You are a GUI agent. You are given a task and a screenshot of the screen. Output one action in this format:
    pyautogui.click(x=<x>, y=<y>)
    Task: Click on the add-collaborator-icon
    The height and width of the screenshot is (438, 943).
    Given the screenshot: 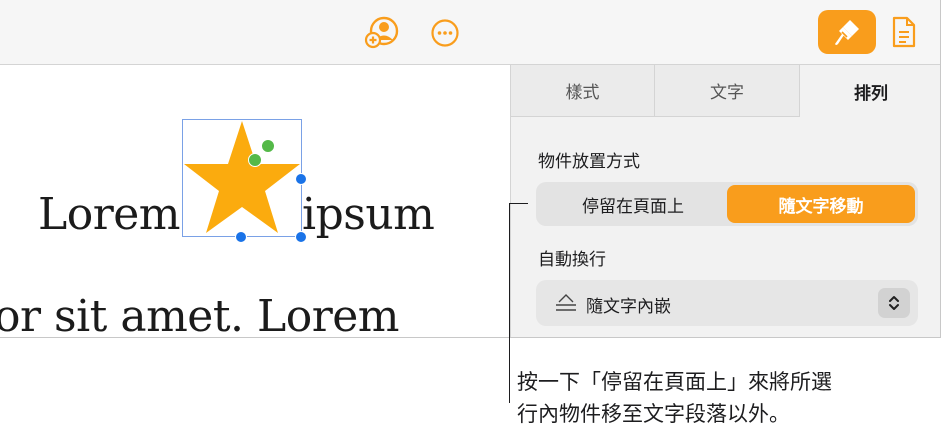 What is the action you would take?
    pyautogui.click(x=382, y=33)
    